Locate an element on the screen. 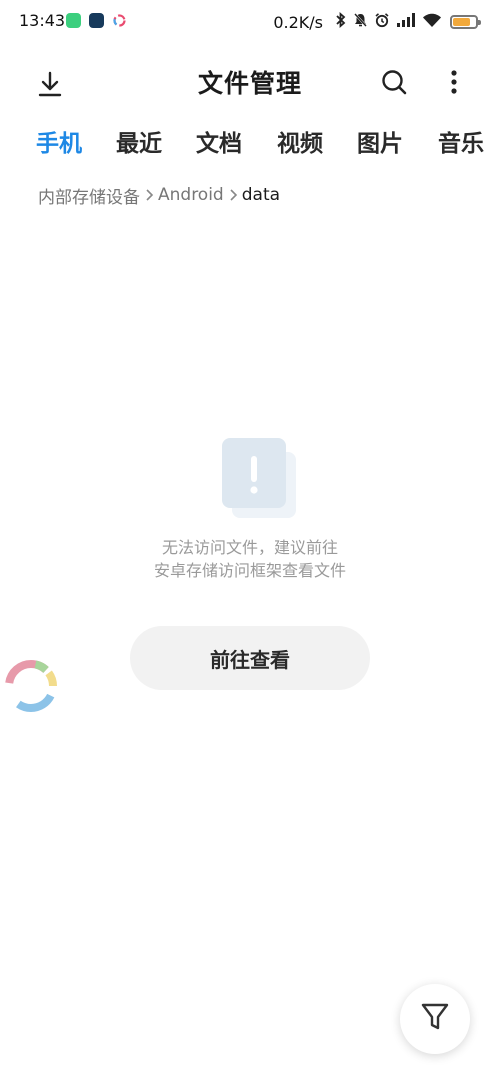  go-view-button: 前往查看 is located at coordinates (250, 658).